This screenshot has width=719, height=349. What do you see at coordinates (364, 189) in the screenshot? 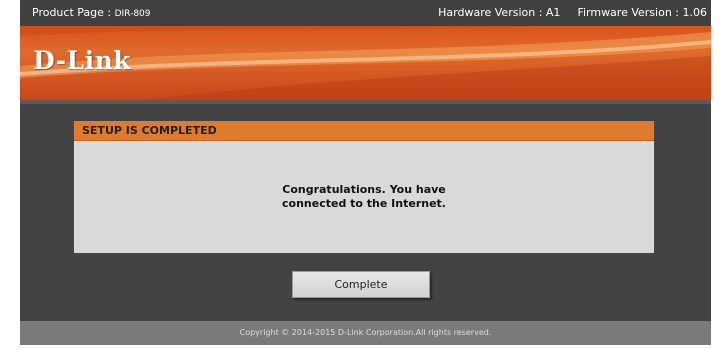
I see `success-message-line-1: Congratulations. You have` at bounding box center [364, 189].